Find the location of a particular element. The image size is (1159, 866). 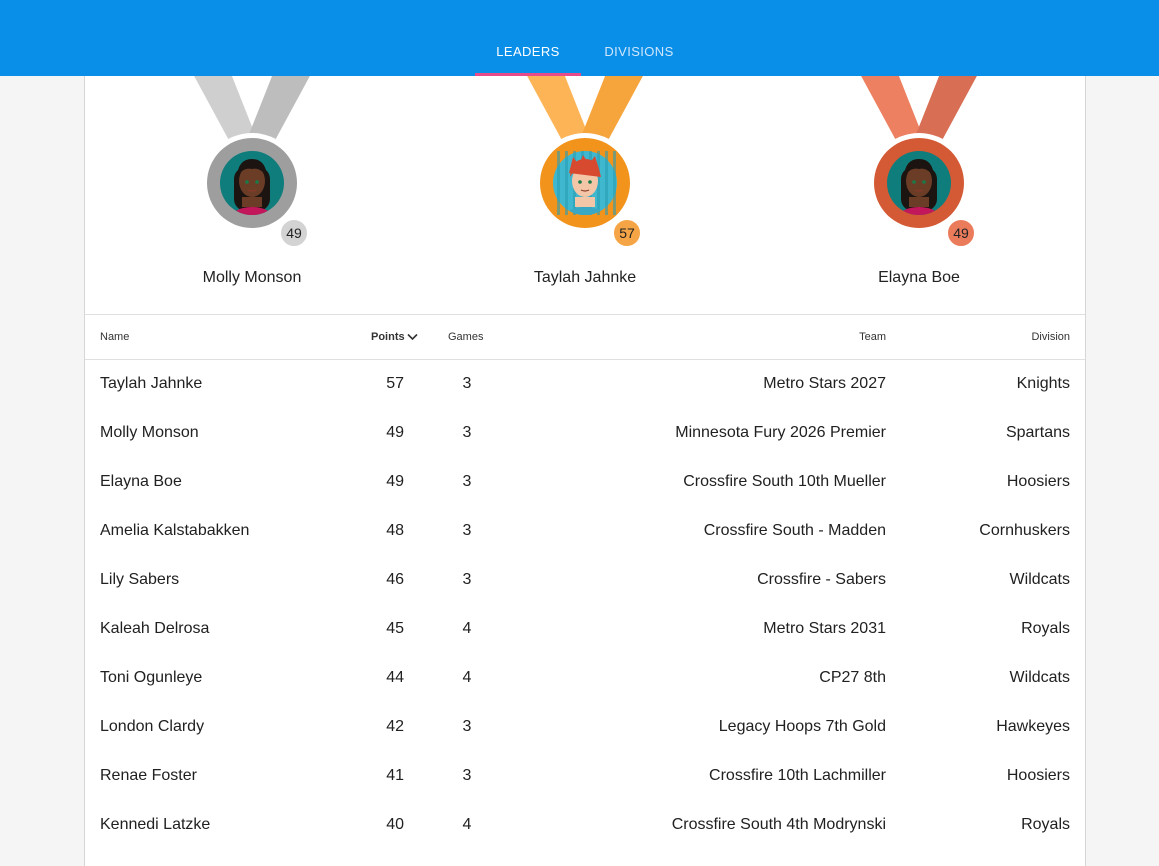

team-cell: Metro Stars 2027 is located at coordinates (824, 383).